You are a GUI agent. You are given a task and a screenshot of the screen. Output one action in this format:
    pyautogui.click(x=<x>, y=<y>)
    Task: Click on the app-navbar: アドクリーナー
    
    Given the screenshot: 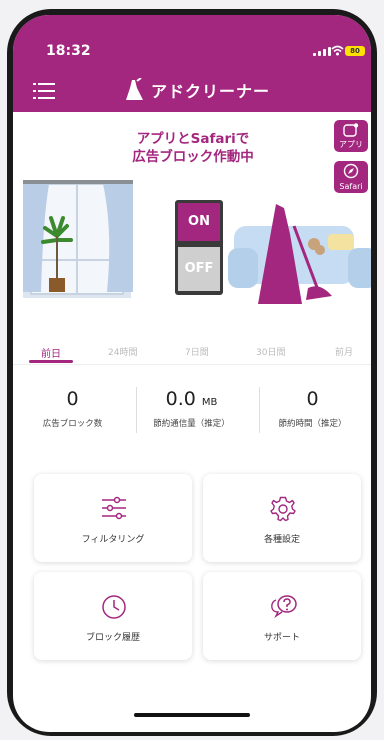 What is the action you would take?
    pyautogui.click(x=192, y=91)
    